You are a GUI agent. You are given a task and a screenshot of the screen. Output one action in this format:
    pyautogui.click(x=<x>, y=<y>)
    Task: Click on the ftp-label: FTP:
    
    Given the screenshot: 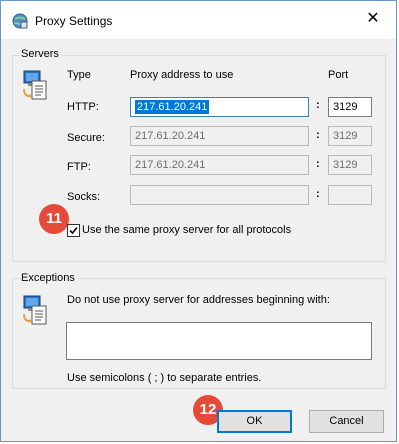 What is the action you would take?
    pyautogui.click(x=79, y=167)
    